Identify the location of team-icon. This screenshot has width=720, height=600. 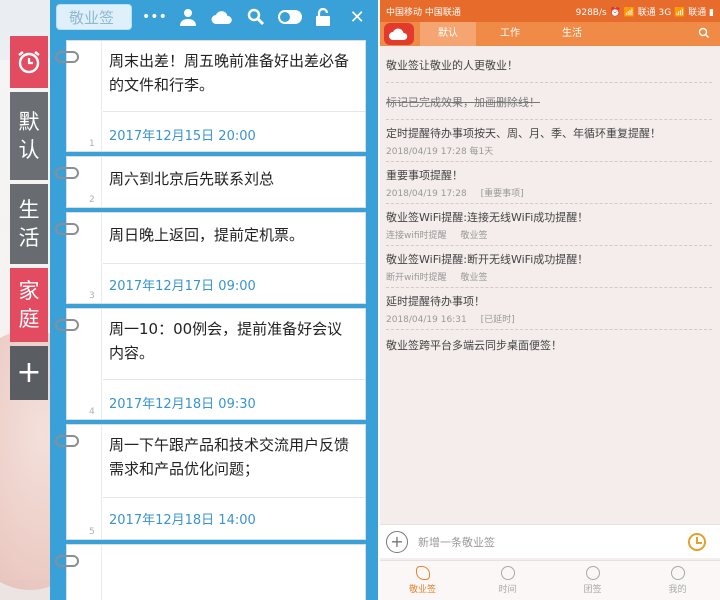
(592, 573).